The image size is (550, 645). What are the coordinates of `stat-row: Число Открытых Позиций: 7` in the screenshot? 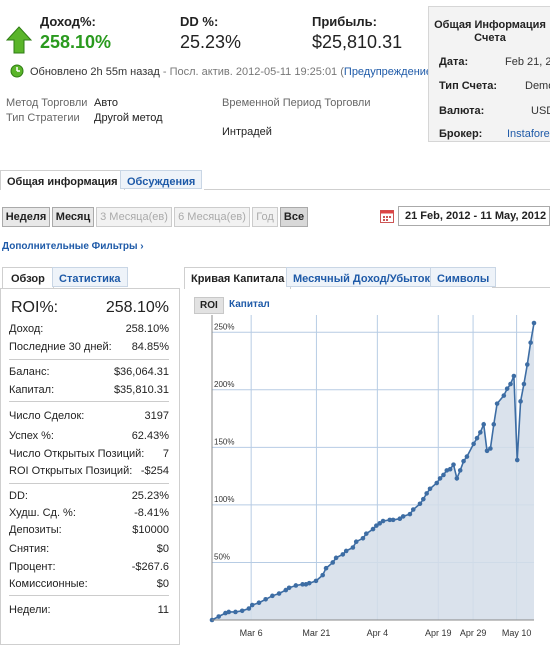 It's located at (89, 454).